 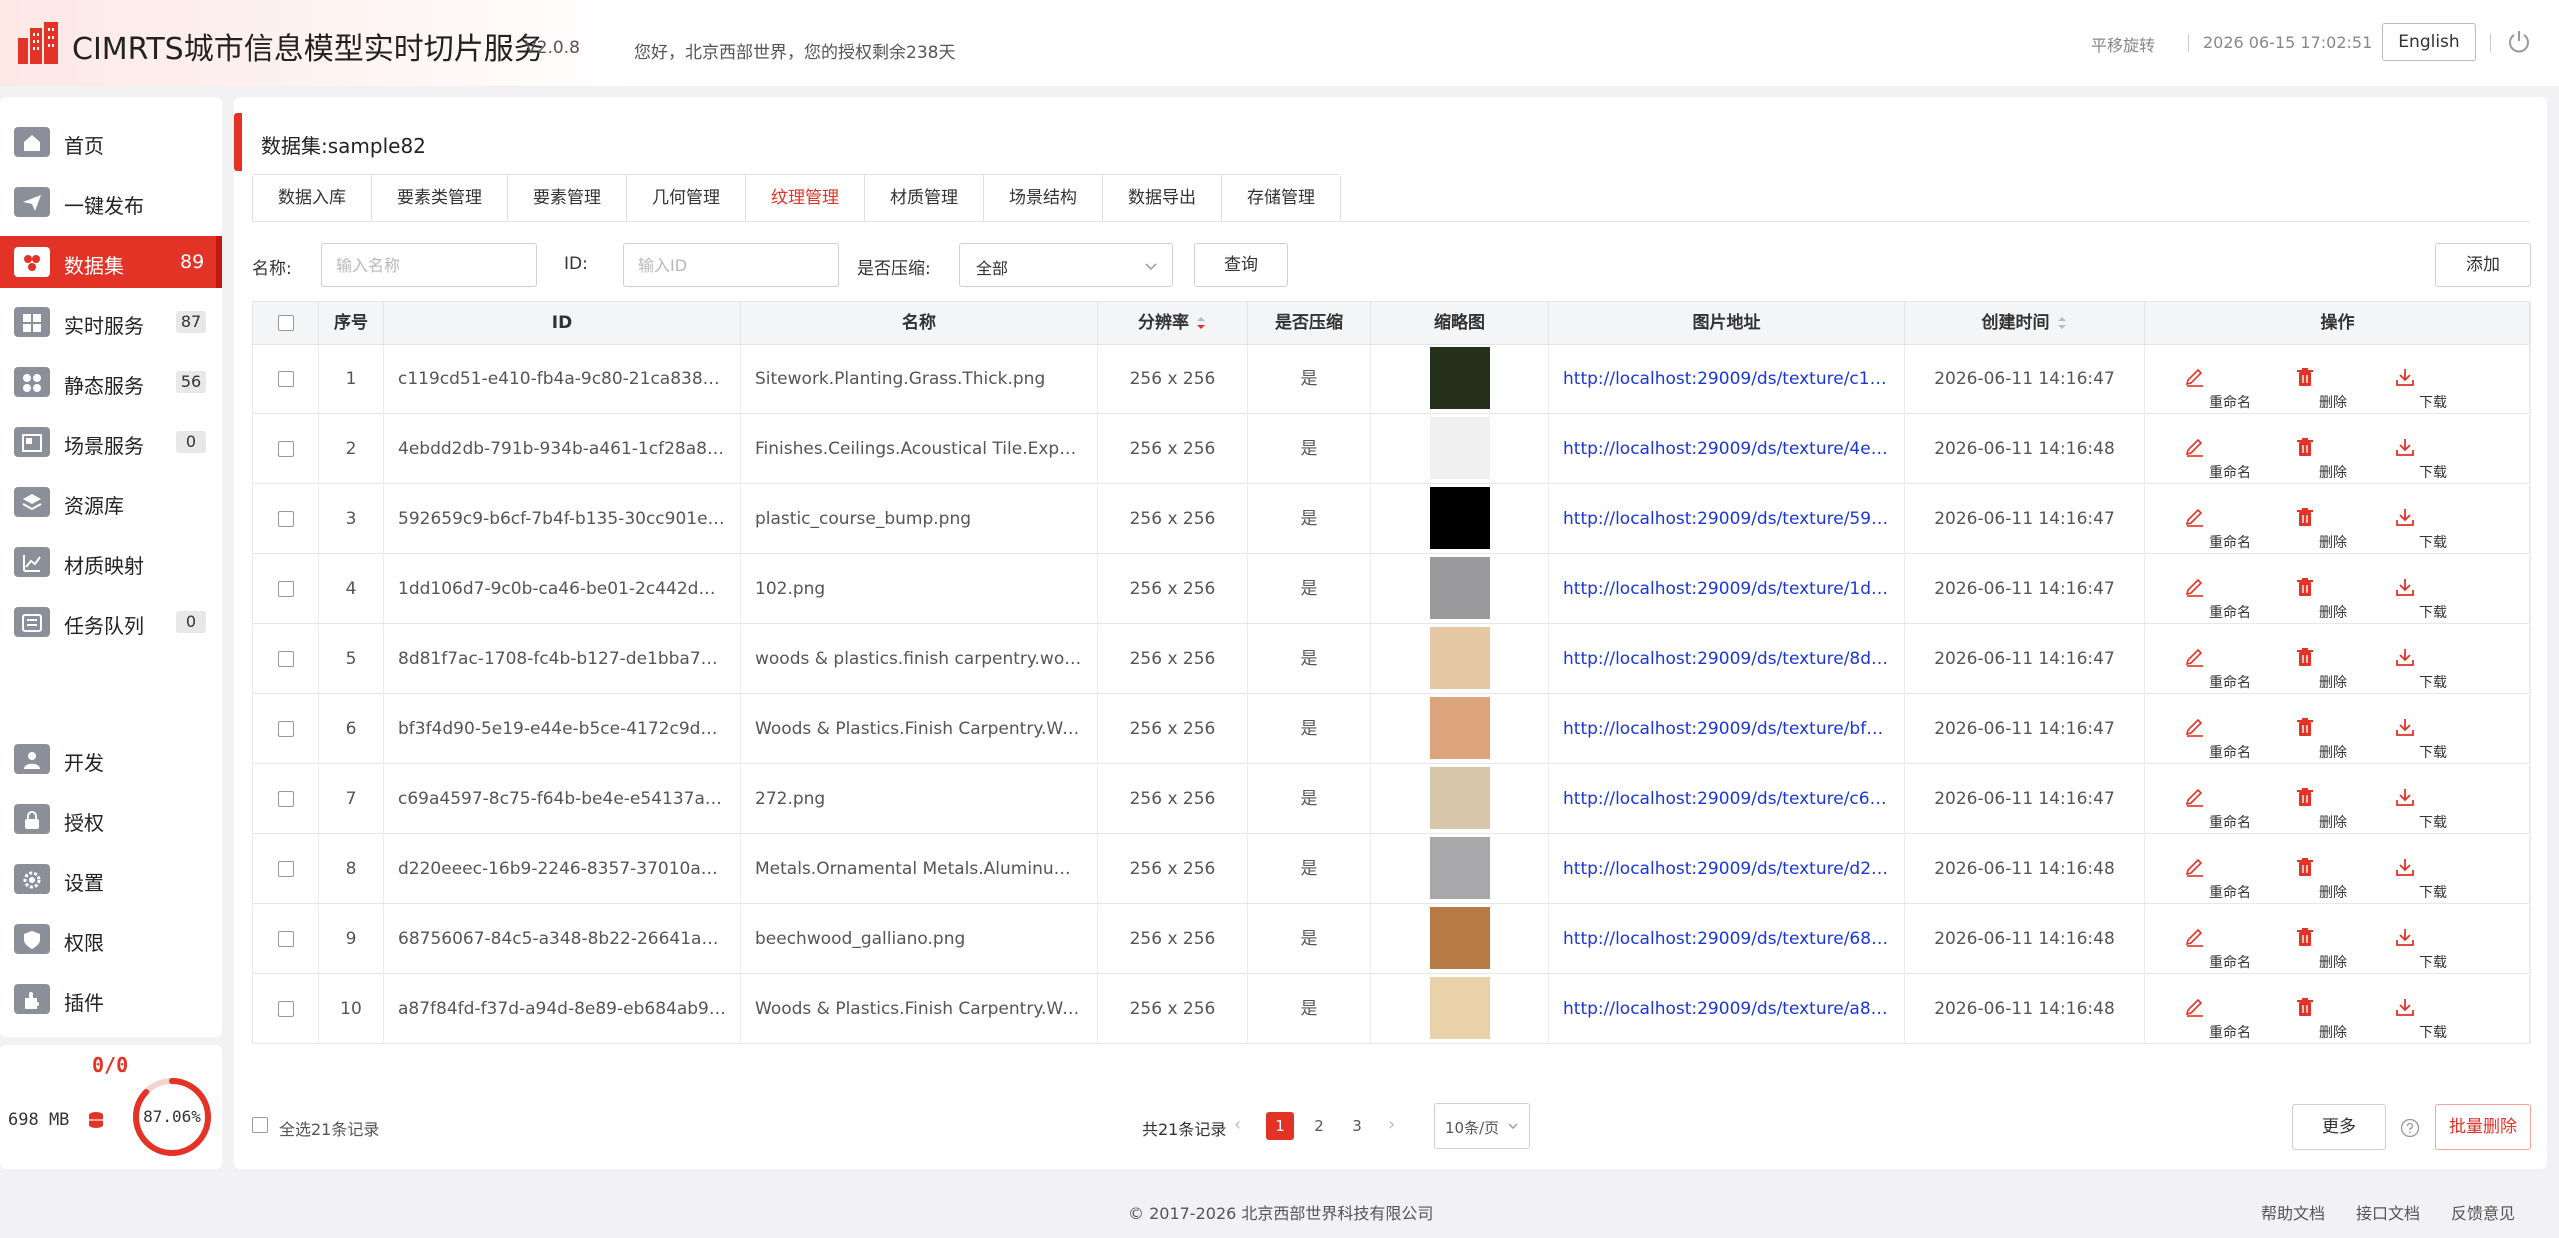 What do you see at coordinates (731, 265) in the screenshot?
I see `id-search-input` at bounding box center [731, 265].